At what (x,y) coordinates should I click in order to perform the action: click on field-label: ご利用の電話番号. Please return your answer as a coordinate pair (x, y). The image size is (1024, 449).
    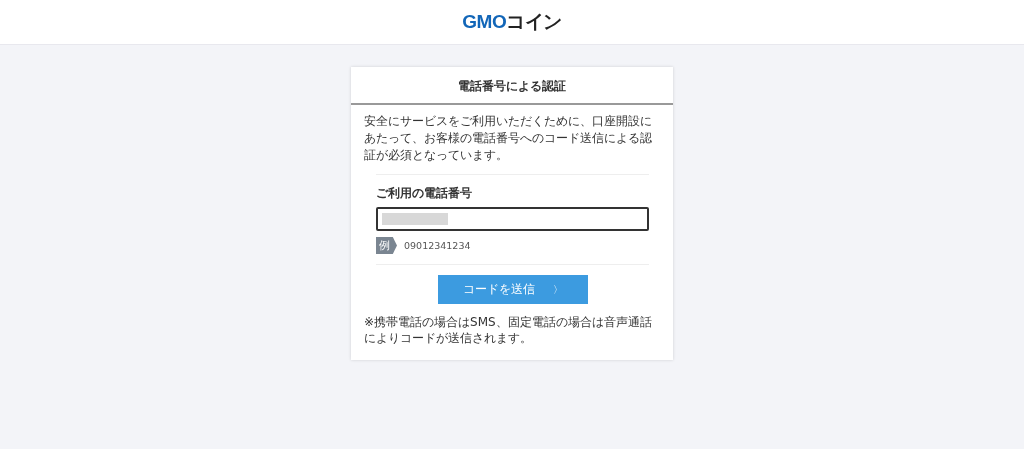
    Looking at the image, I should click on (424, 193).